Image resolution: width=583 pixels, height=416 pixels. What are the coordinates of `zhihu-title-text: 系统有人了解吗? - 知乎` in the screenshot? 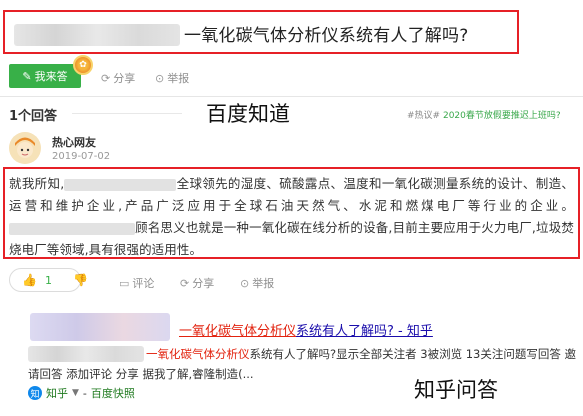 It's located at (364, 331).